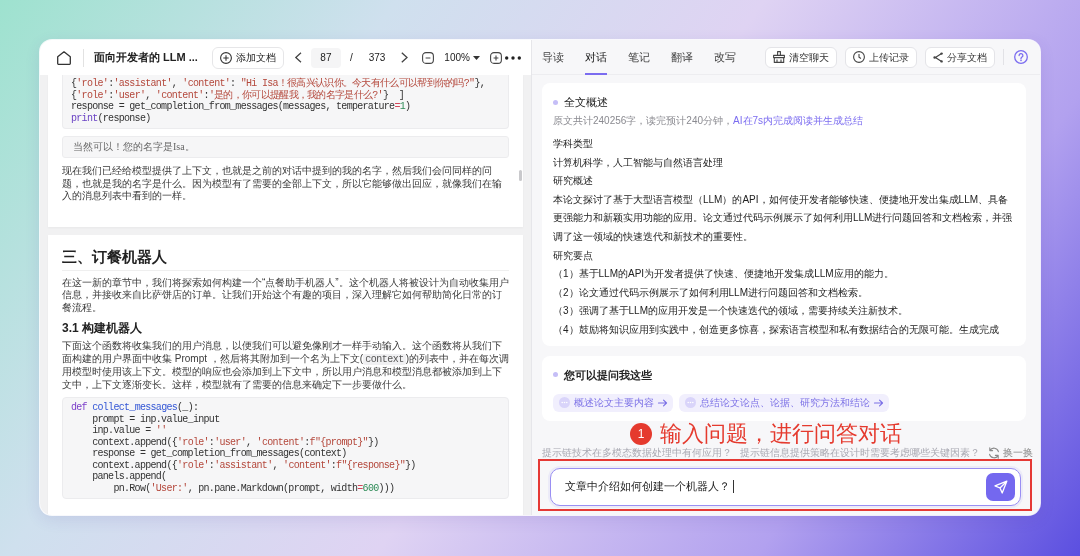 This screenshot has height=556, width=1080. Describe the element at coordinates (586, 102) in the screenshot. I see `card-title: 全文概述` at that location.